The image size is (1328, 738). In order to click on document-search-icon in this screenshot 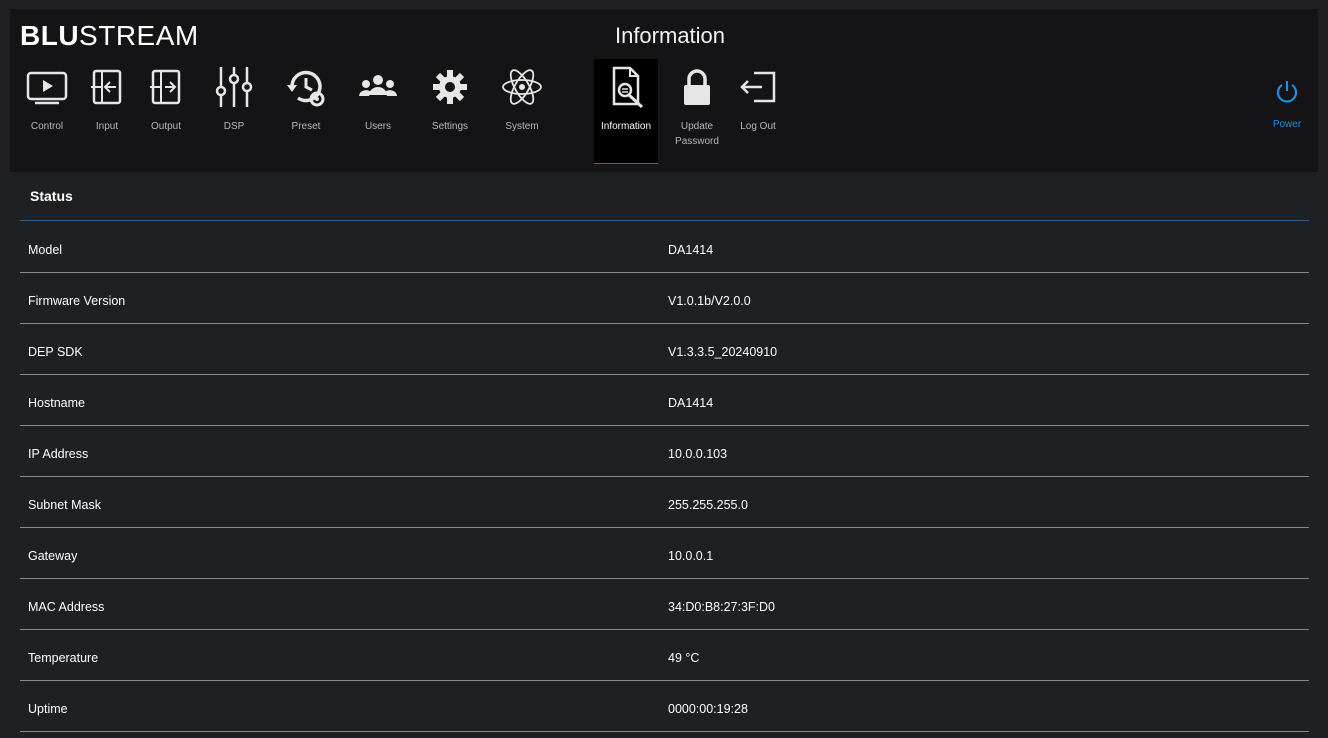, I will do `click(626, 87)`.